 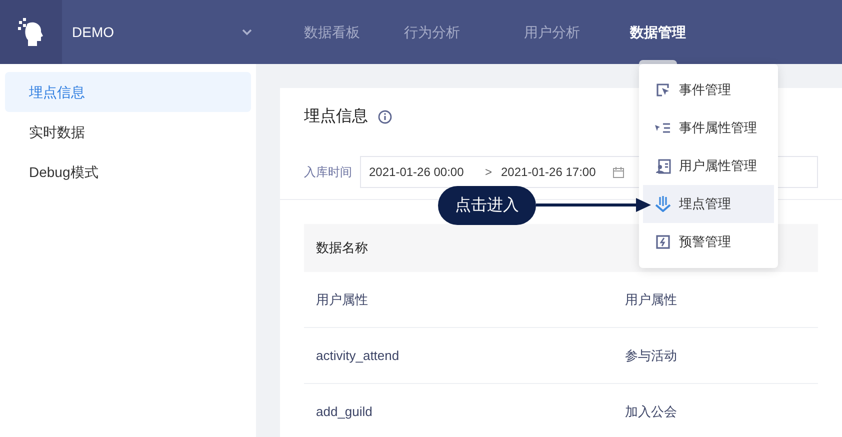 What do you see at coordinates (336, 116) in the screenshot?
I see `panel-title: 埋点信息` at bounding box center [336, 116].